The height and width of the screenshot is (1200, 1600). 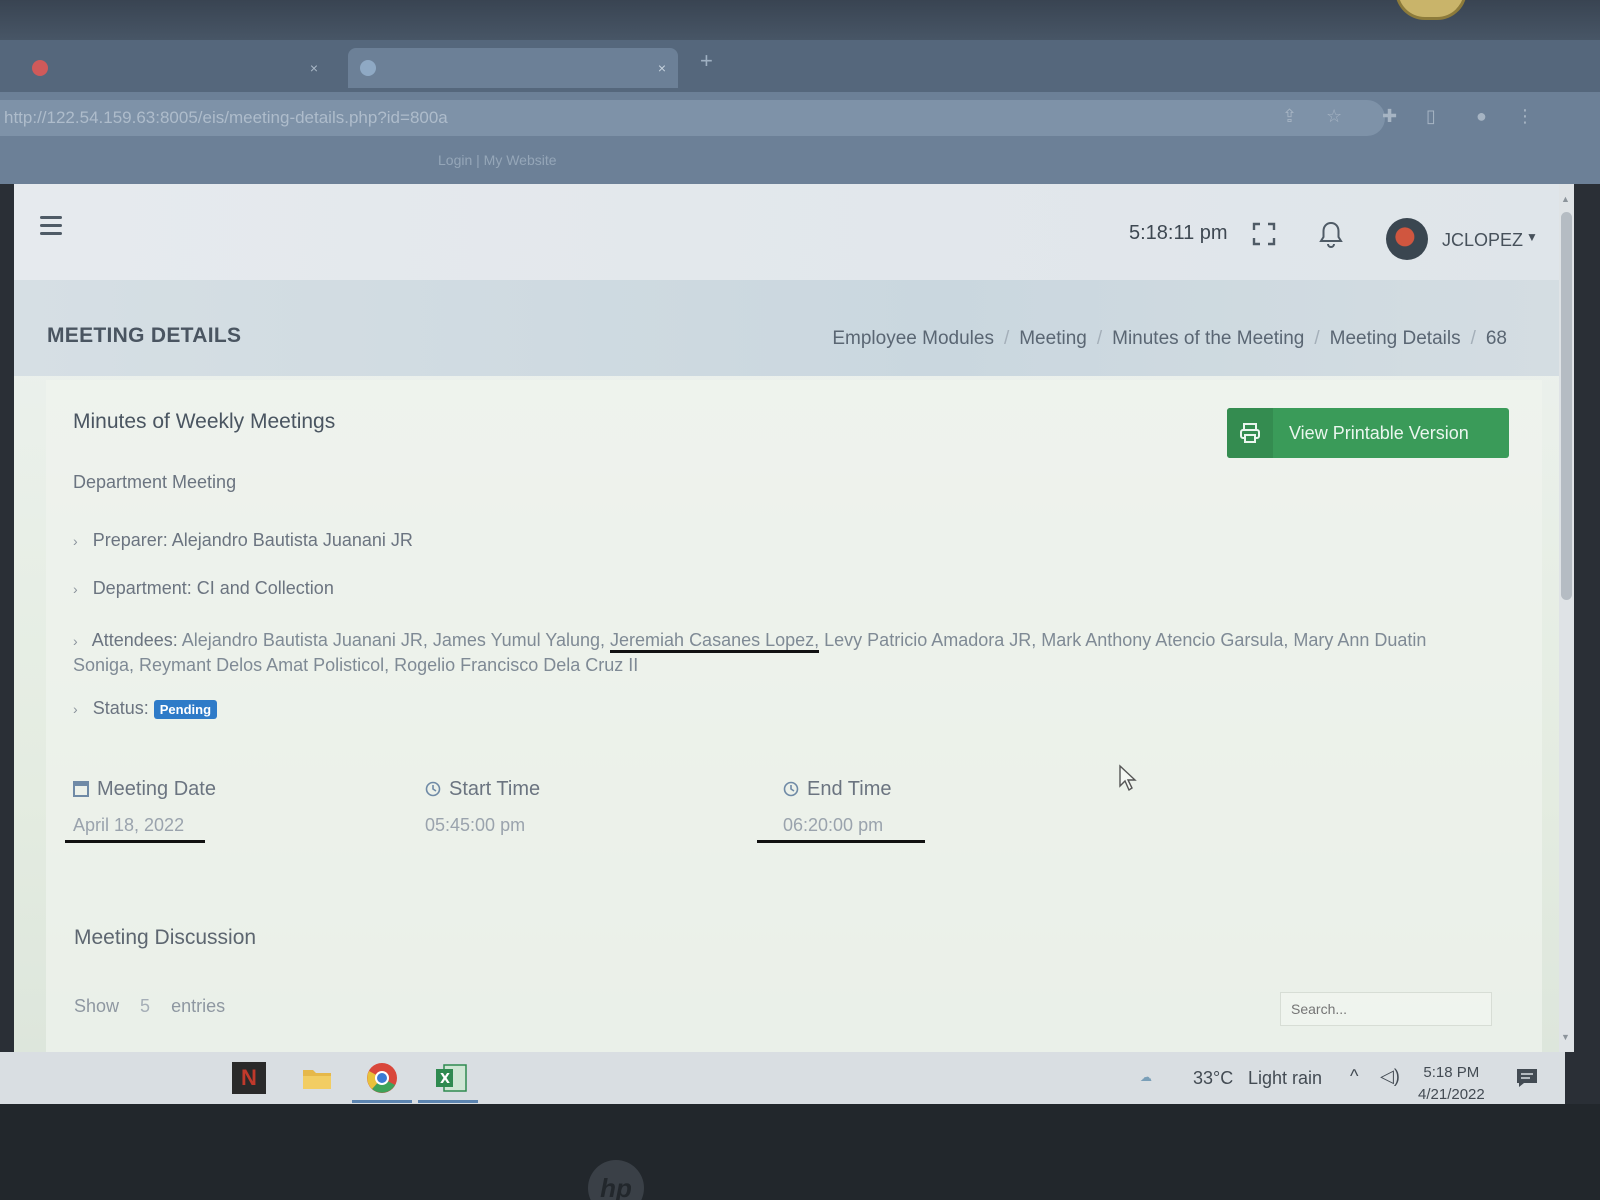 What do you see at coordinates (1482, 240) in the screenshot?
I see `user-name: JCLOPEZ` at bounding box center [1482, 240].